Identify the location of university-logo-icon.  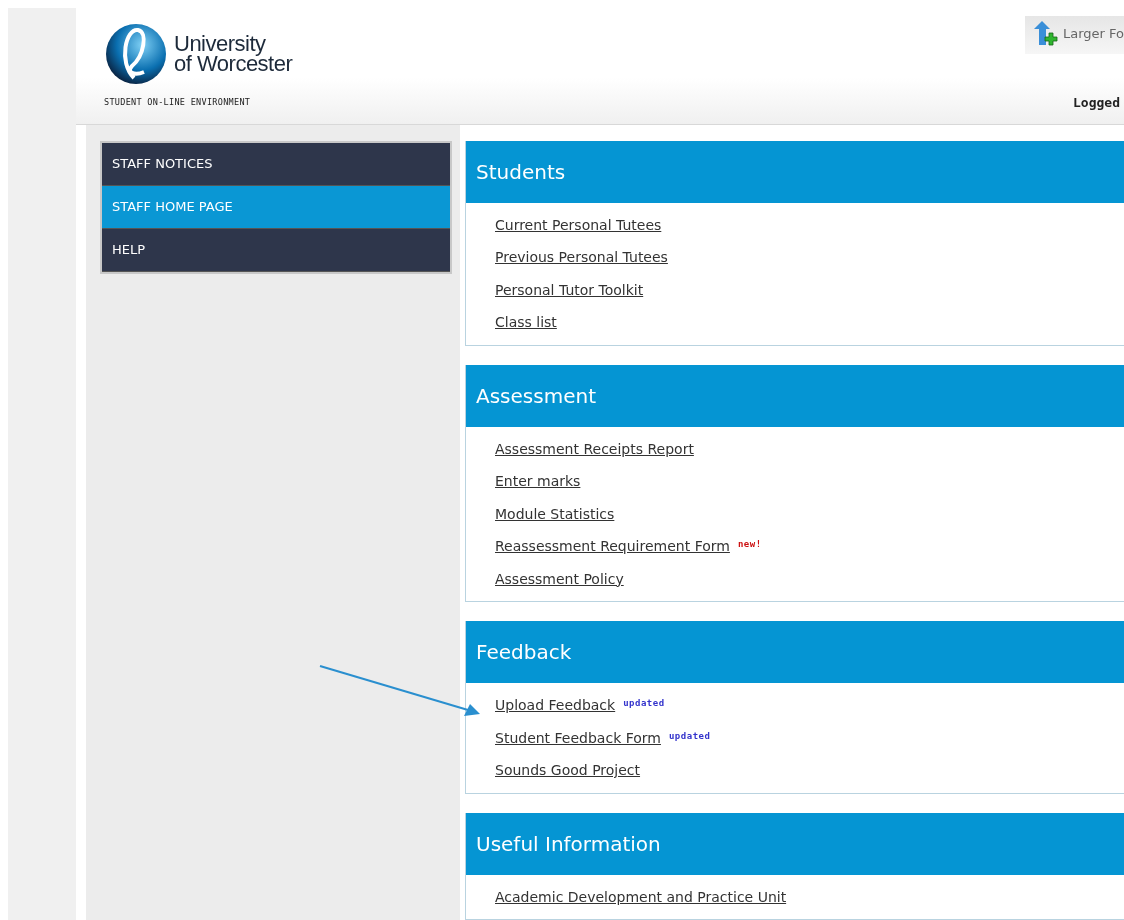
(136, 54).